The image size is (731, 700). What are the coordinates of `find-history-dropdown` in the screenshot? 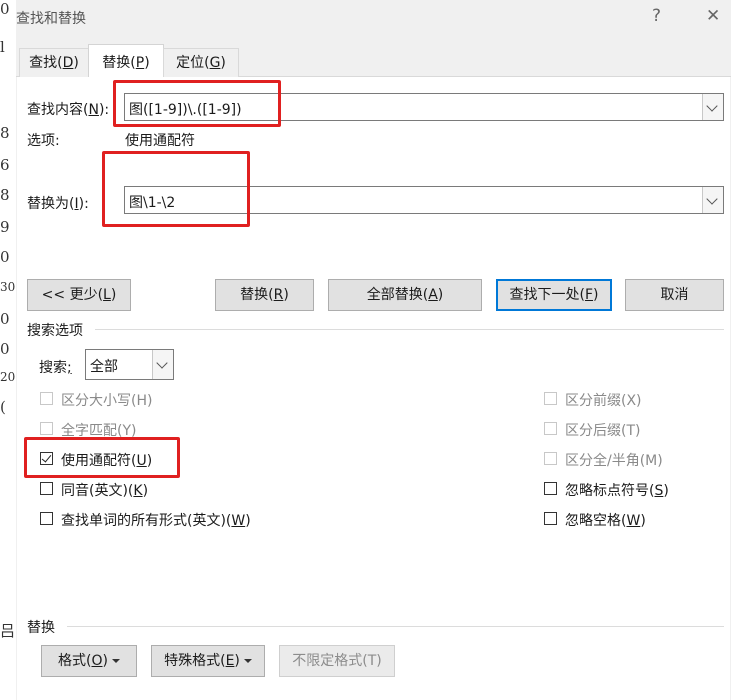 It's located at (712, 107).